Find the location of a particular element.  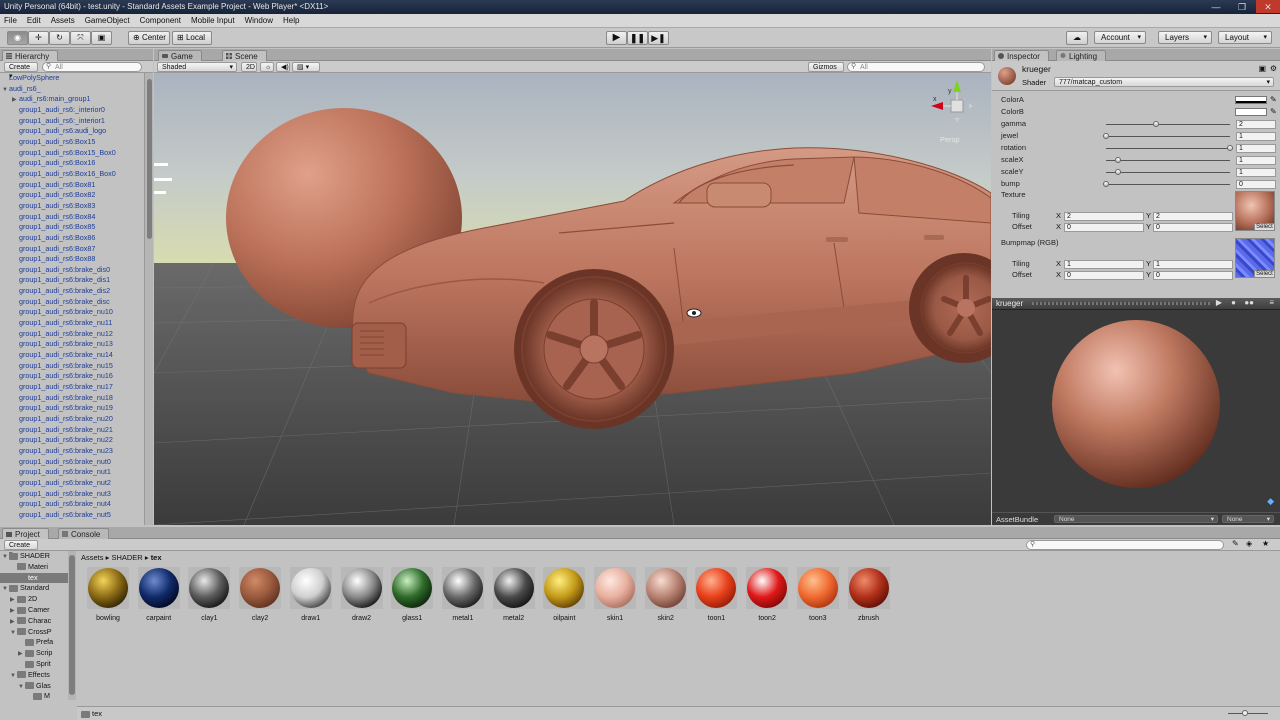

bumpmap-thumbnail: Select is located at coordinates (1255, 258).